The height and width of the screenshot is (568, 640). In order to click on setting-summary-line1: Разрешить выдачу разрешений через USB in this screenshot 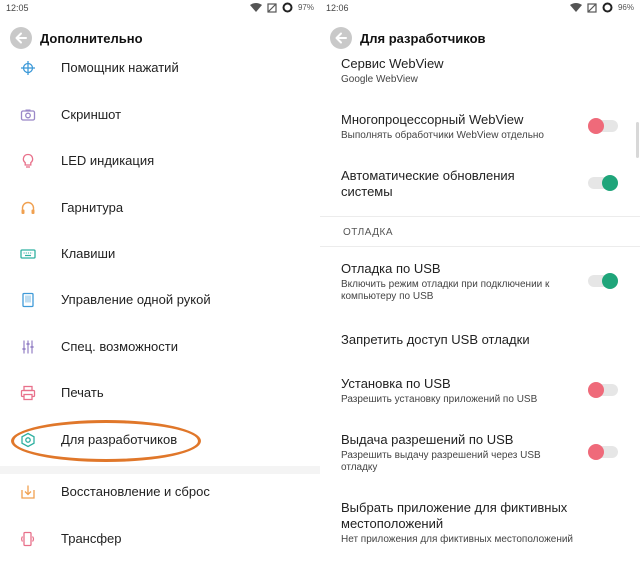, I will do `click(441, 455)`.